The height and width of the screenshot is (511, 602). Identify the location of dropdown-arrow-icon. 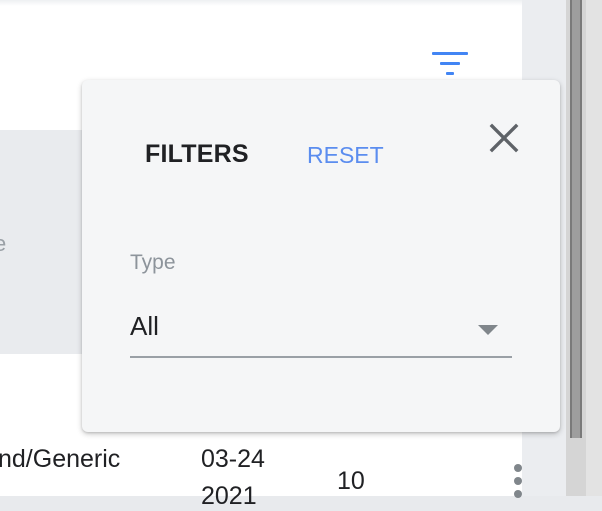
(488, 330).